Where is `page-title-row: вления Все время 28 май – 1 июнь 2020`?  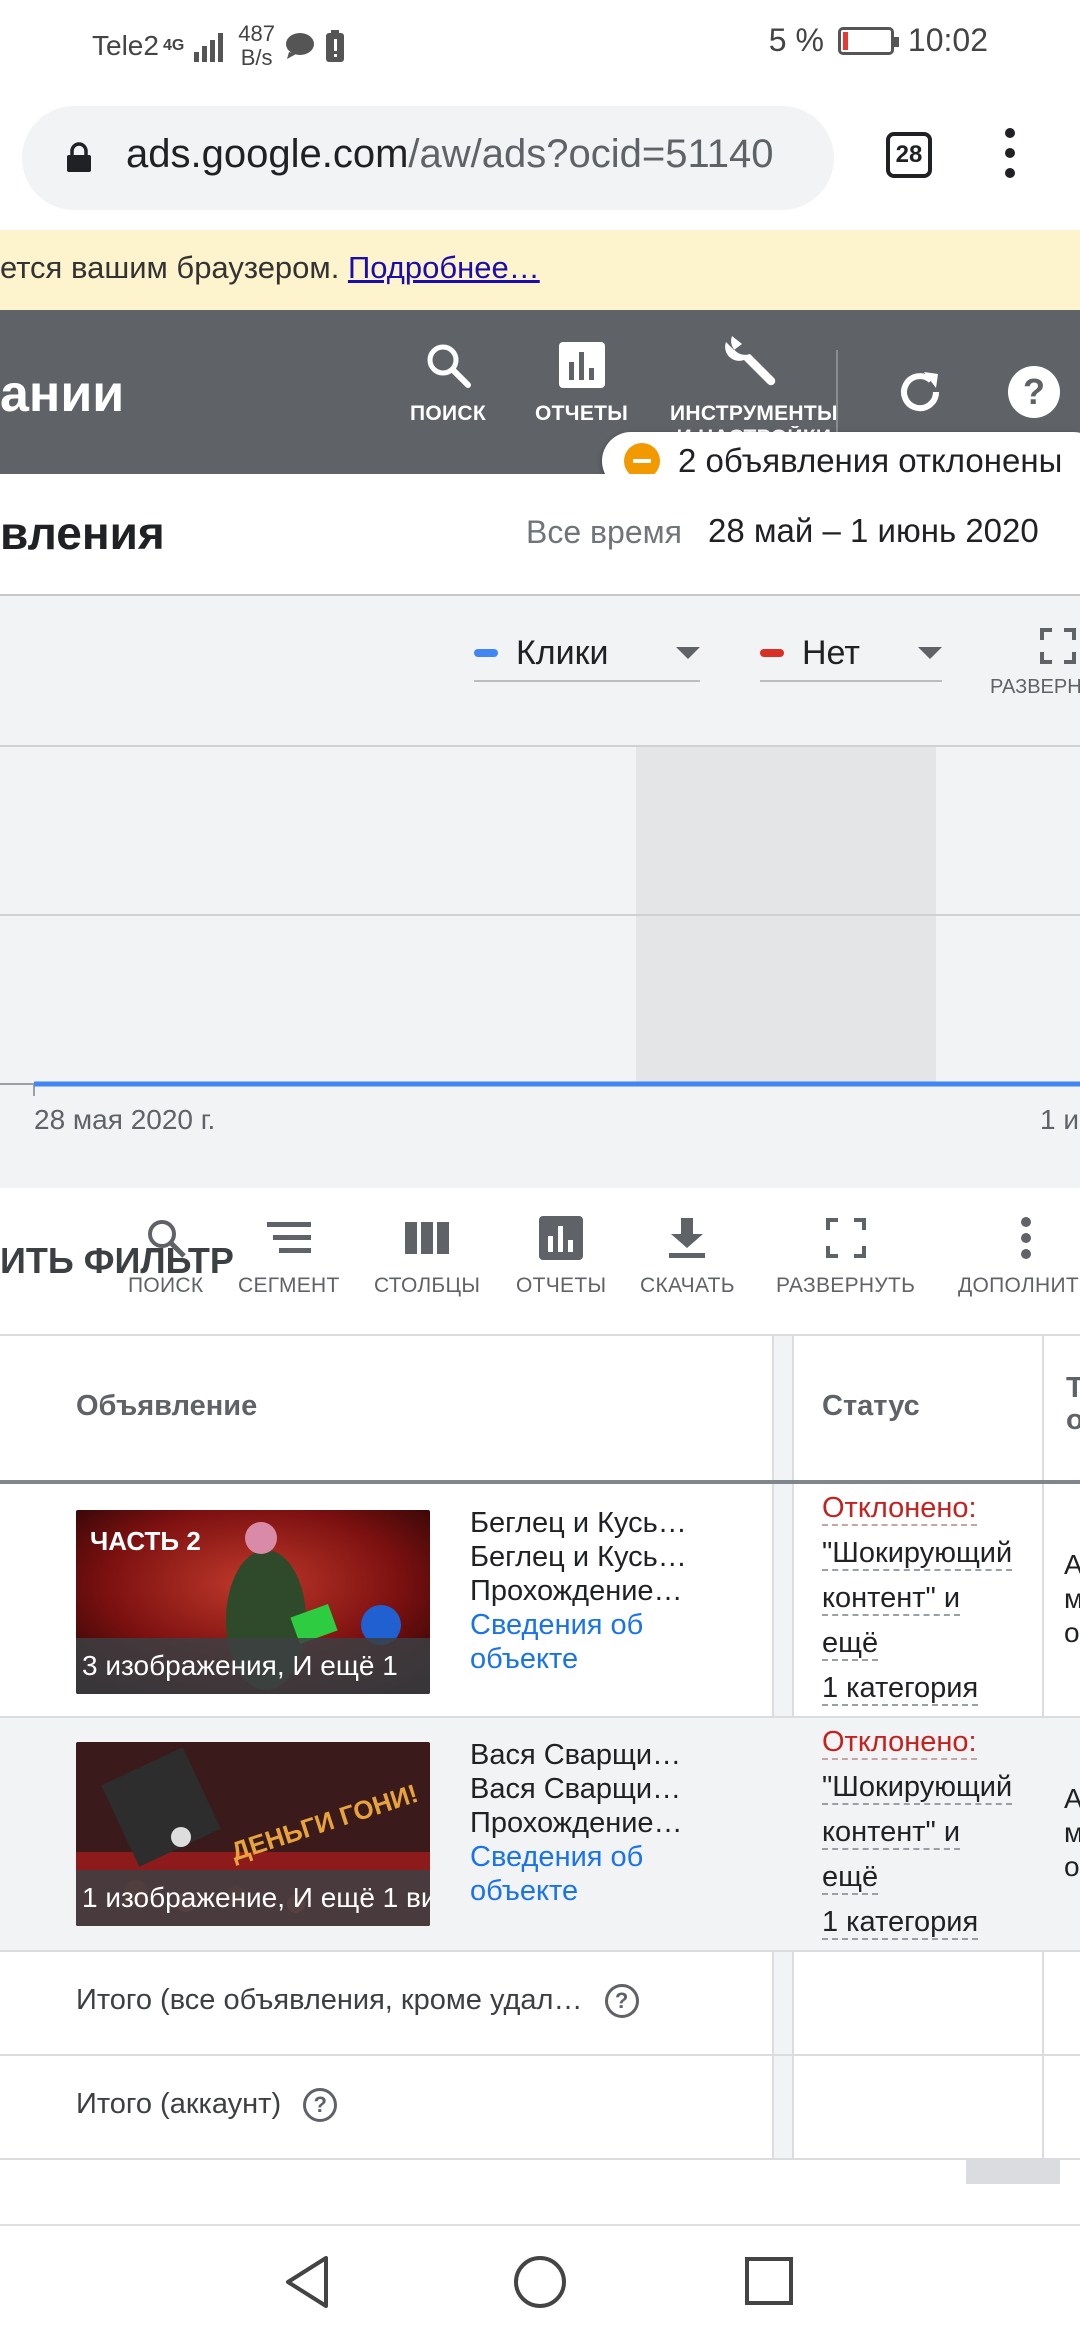 page-title-row: вления Все время 28 май – 1 июнь 2020 is located at coordinates (540, 535).